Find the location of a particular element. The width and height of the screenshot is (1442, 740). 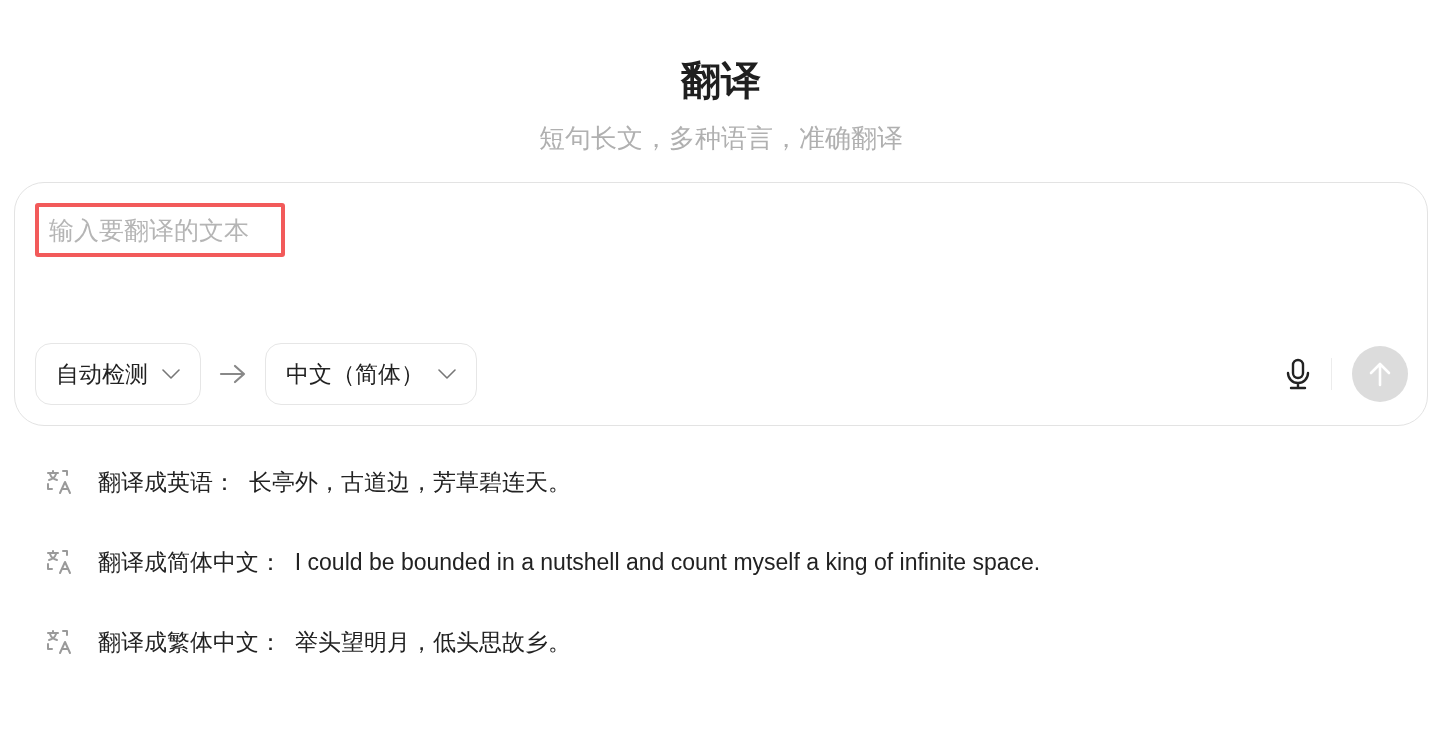

microphone-icon is located at coordinates (1298, 374).